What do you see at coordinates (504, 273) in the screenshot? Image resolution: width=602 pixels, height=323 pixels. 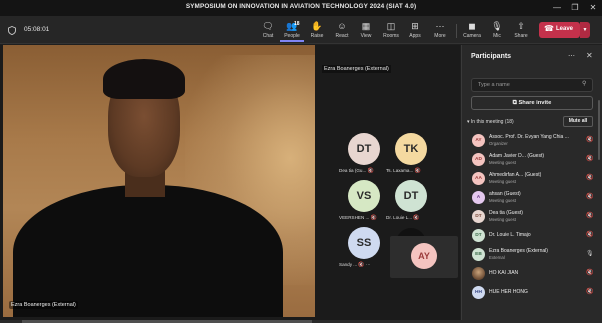 I see `participant-name: HO KAI JIAN` at bounding box center [504, 273].